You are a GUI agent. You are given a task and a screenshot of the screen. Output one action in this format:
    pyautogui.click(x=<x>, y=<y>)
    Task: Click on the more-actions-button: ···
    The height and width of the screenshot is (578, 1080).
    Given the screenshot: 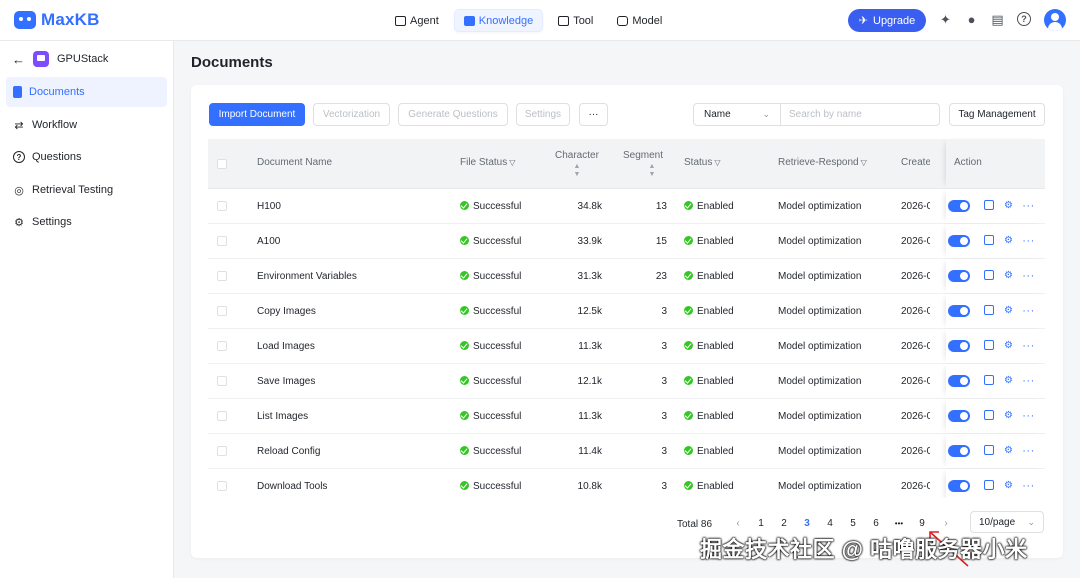 What is the action you would take?
    pyautogui.click(x=593, y=114)
    